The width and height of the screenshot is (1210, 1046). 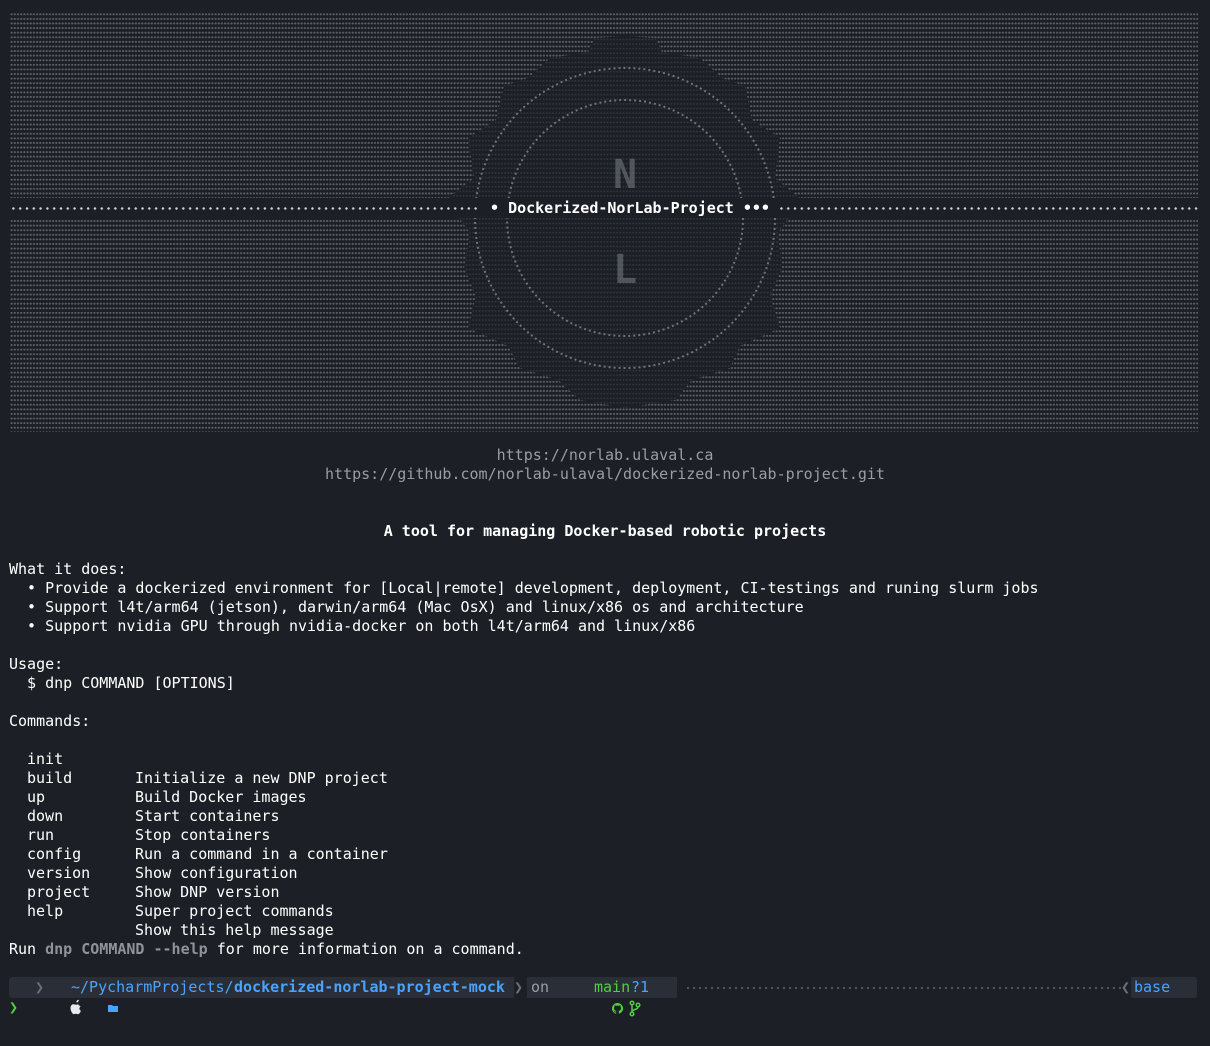 I want to click on python-icon, so click(x=1194, y=987).